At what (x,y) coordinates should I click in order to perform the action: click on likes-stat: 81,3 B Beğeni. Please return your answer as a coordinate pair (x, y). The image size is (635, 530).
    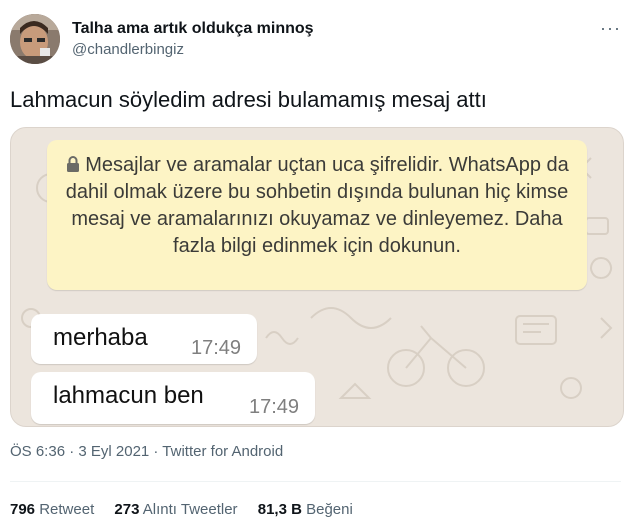
    Looking at the image, I should click on (305, 509).